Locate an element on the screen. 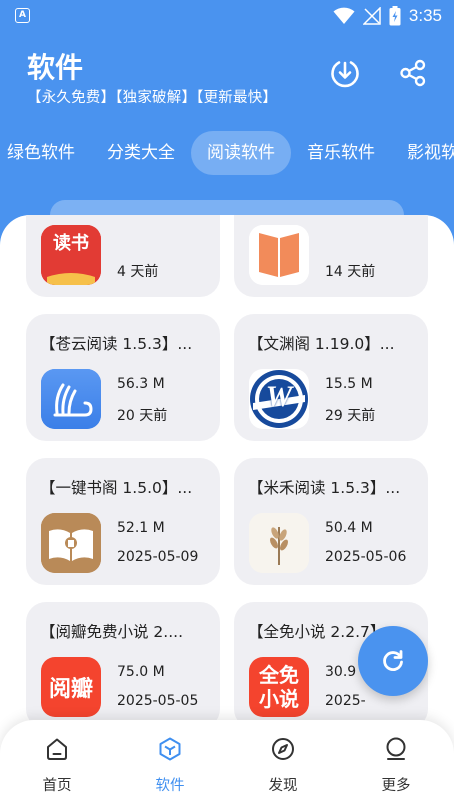 The width and height of the screenshot is (454, 807). app-card: 【阅瓣免费小说 2.... 阅瓣 75.0 M 2025-05-05 is located at coordinates (123, 665).